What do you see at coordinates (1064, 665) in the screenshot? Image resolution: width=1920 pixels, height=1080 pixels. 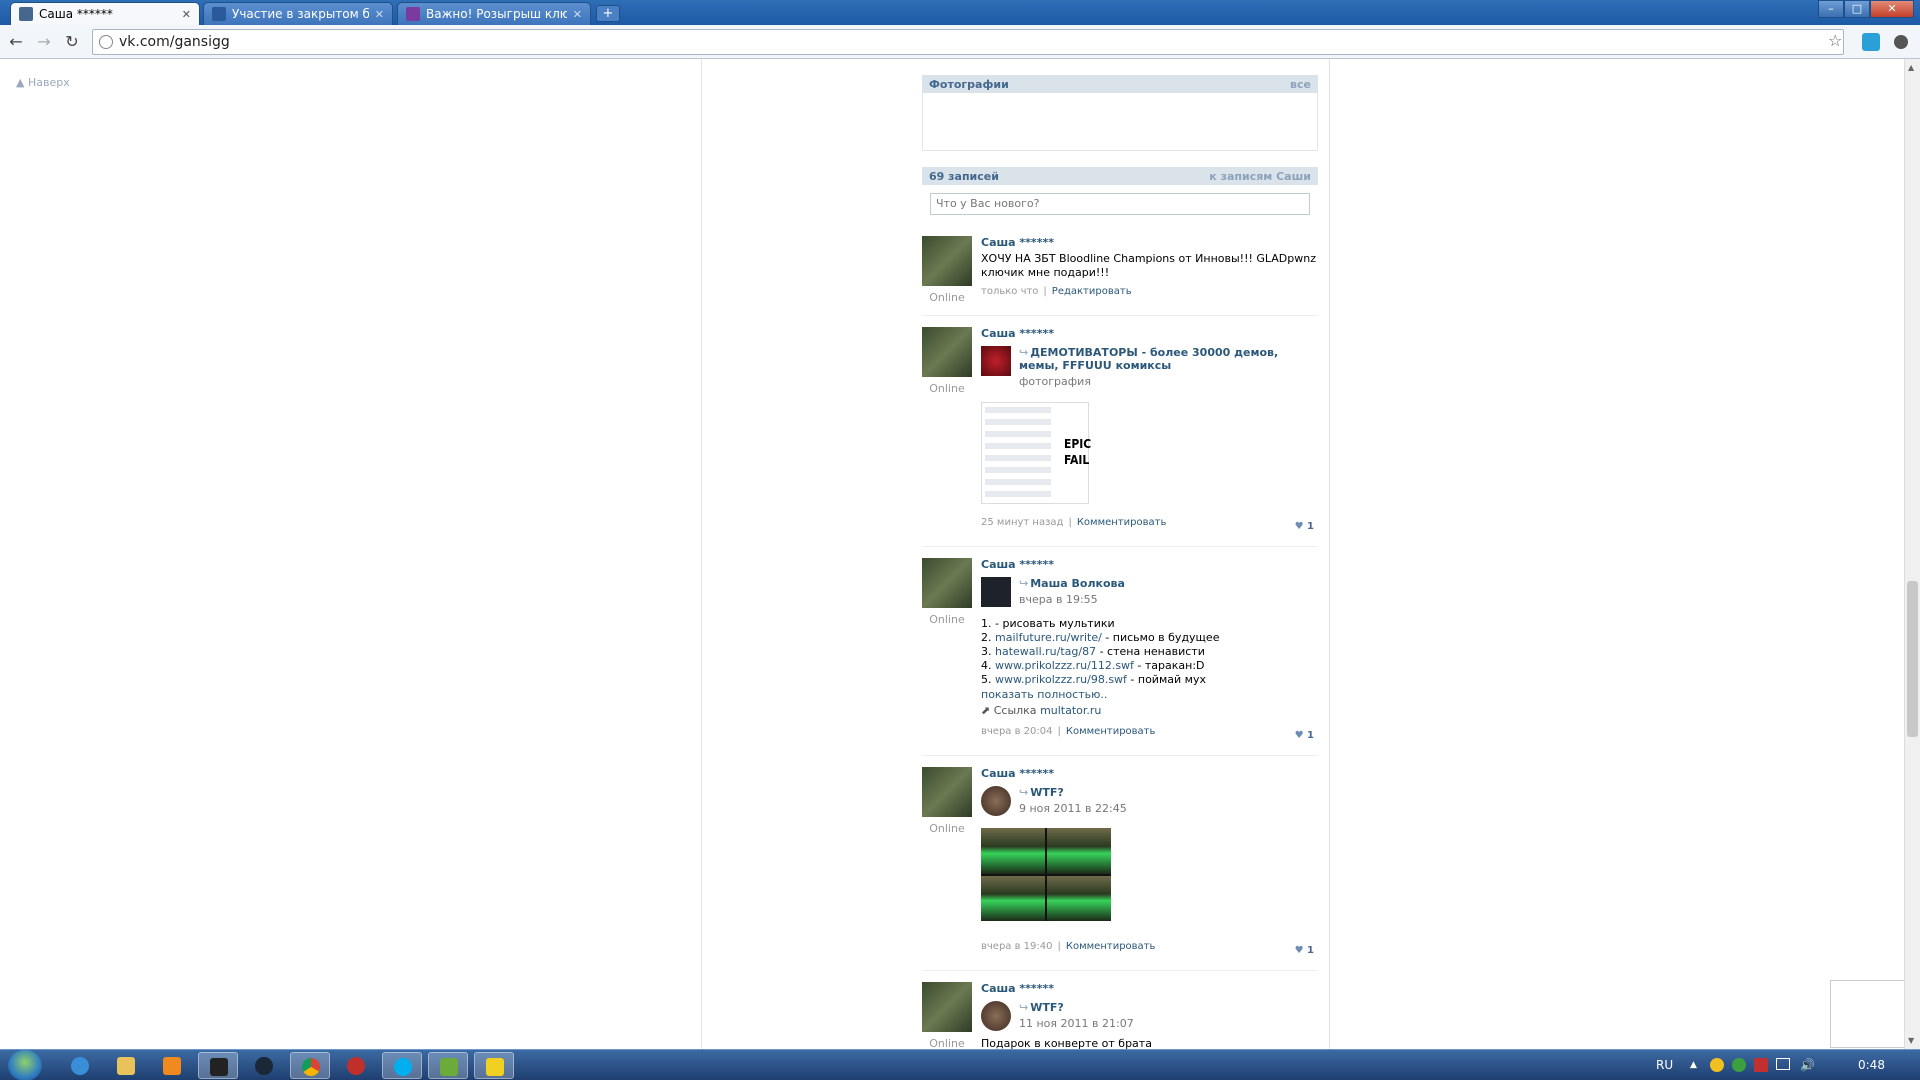 I see `external-link: www.prikolzzz.ru/112.swf` at bounding box center [1064, 665].